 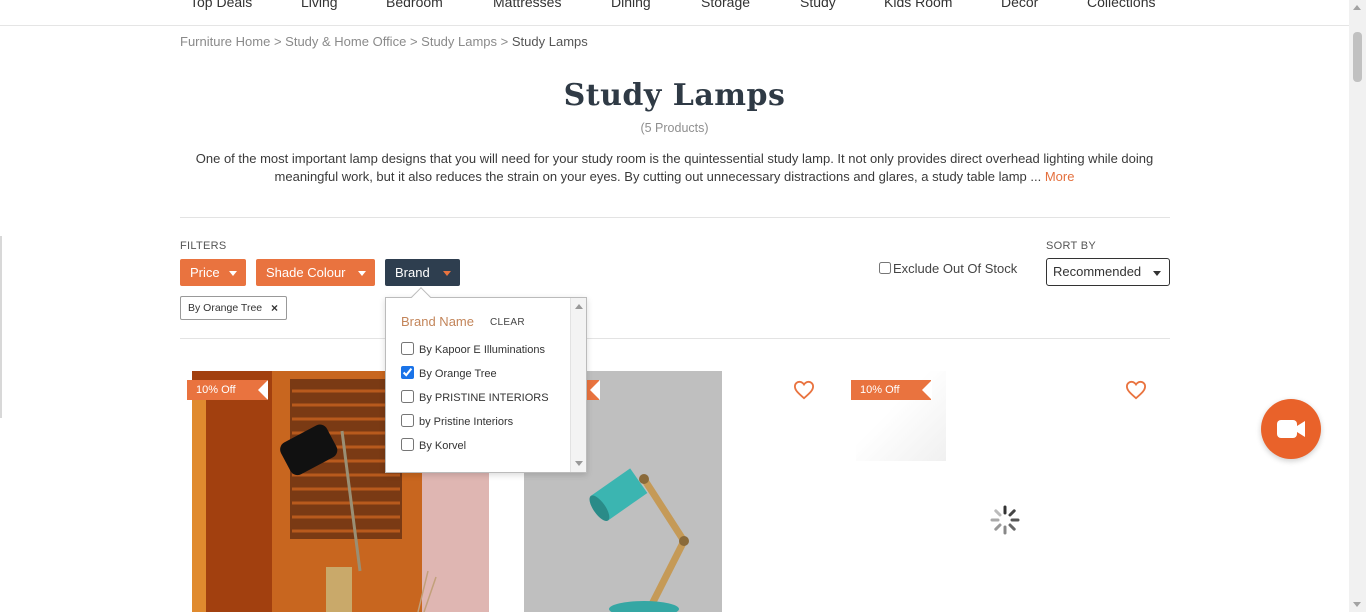 What do you see at coordinates (818, 5) in the screenshot?
I see `nav-item-study: Study` at bounding box center [818, 5].